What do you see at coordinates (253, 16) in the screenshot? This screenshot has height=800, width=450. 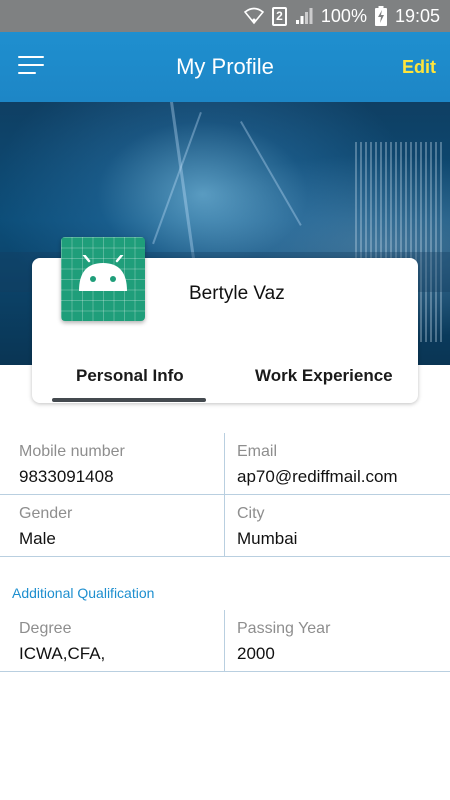 I see `wifi-icon` at bounding box center [253, 16].